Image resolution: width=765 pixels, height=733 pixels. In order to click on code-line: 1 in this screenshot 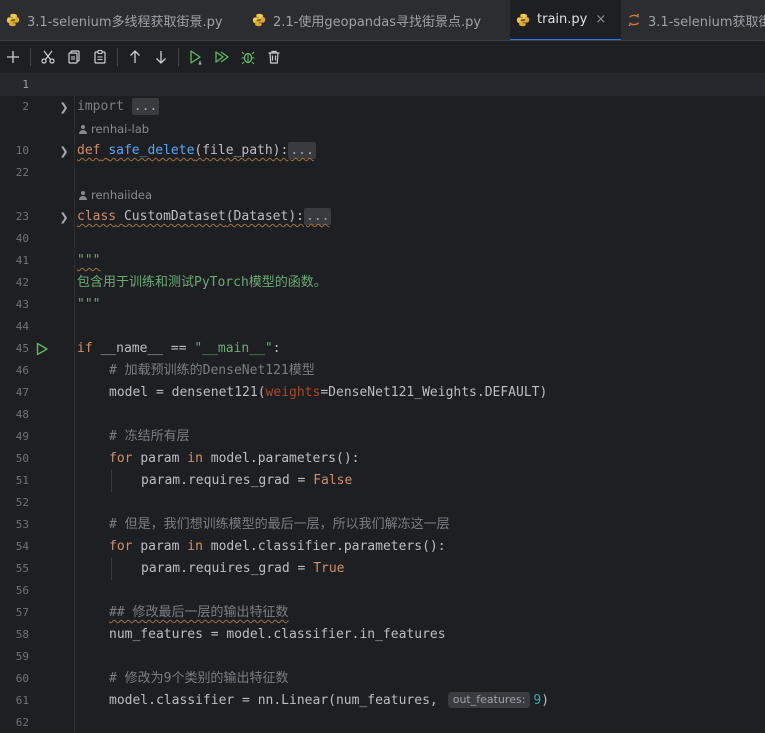, I will do `click(382, 85)`.